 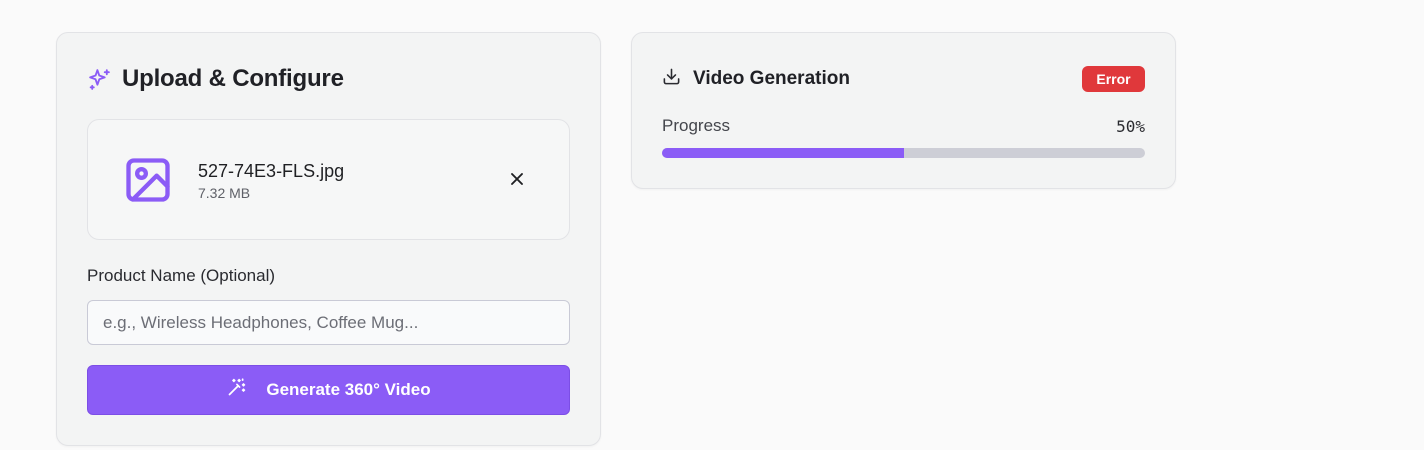 What do you see at coordinates (224, 193) in the screenshot?
I see `file-size: 7.32 MB` at bounding box center [224, 193].